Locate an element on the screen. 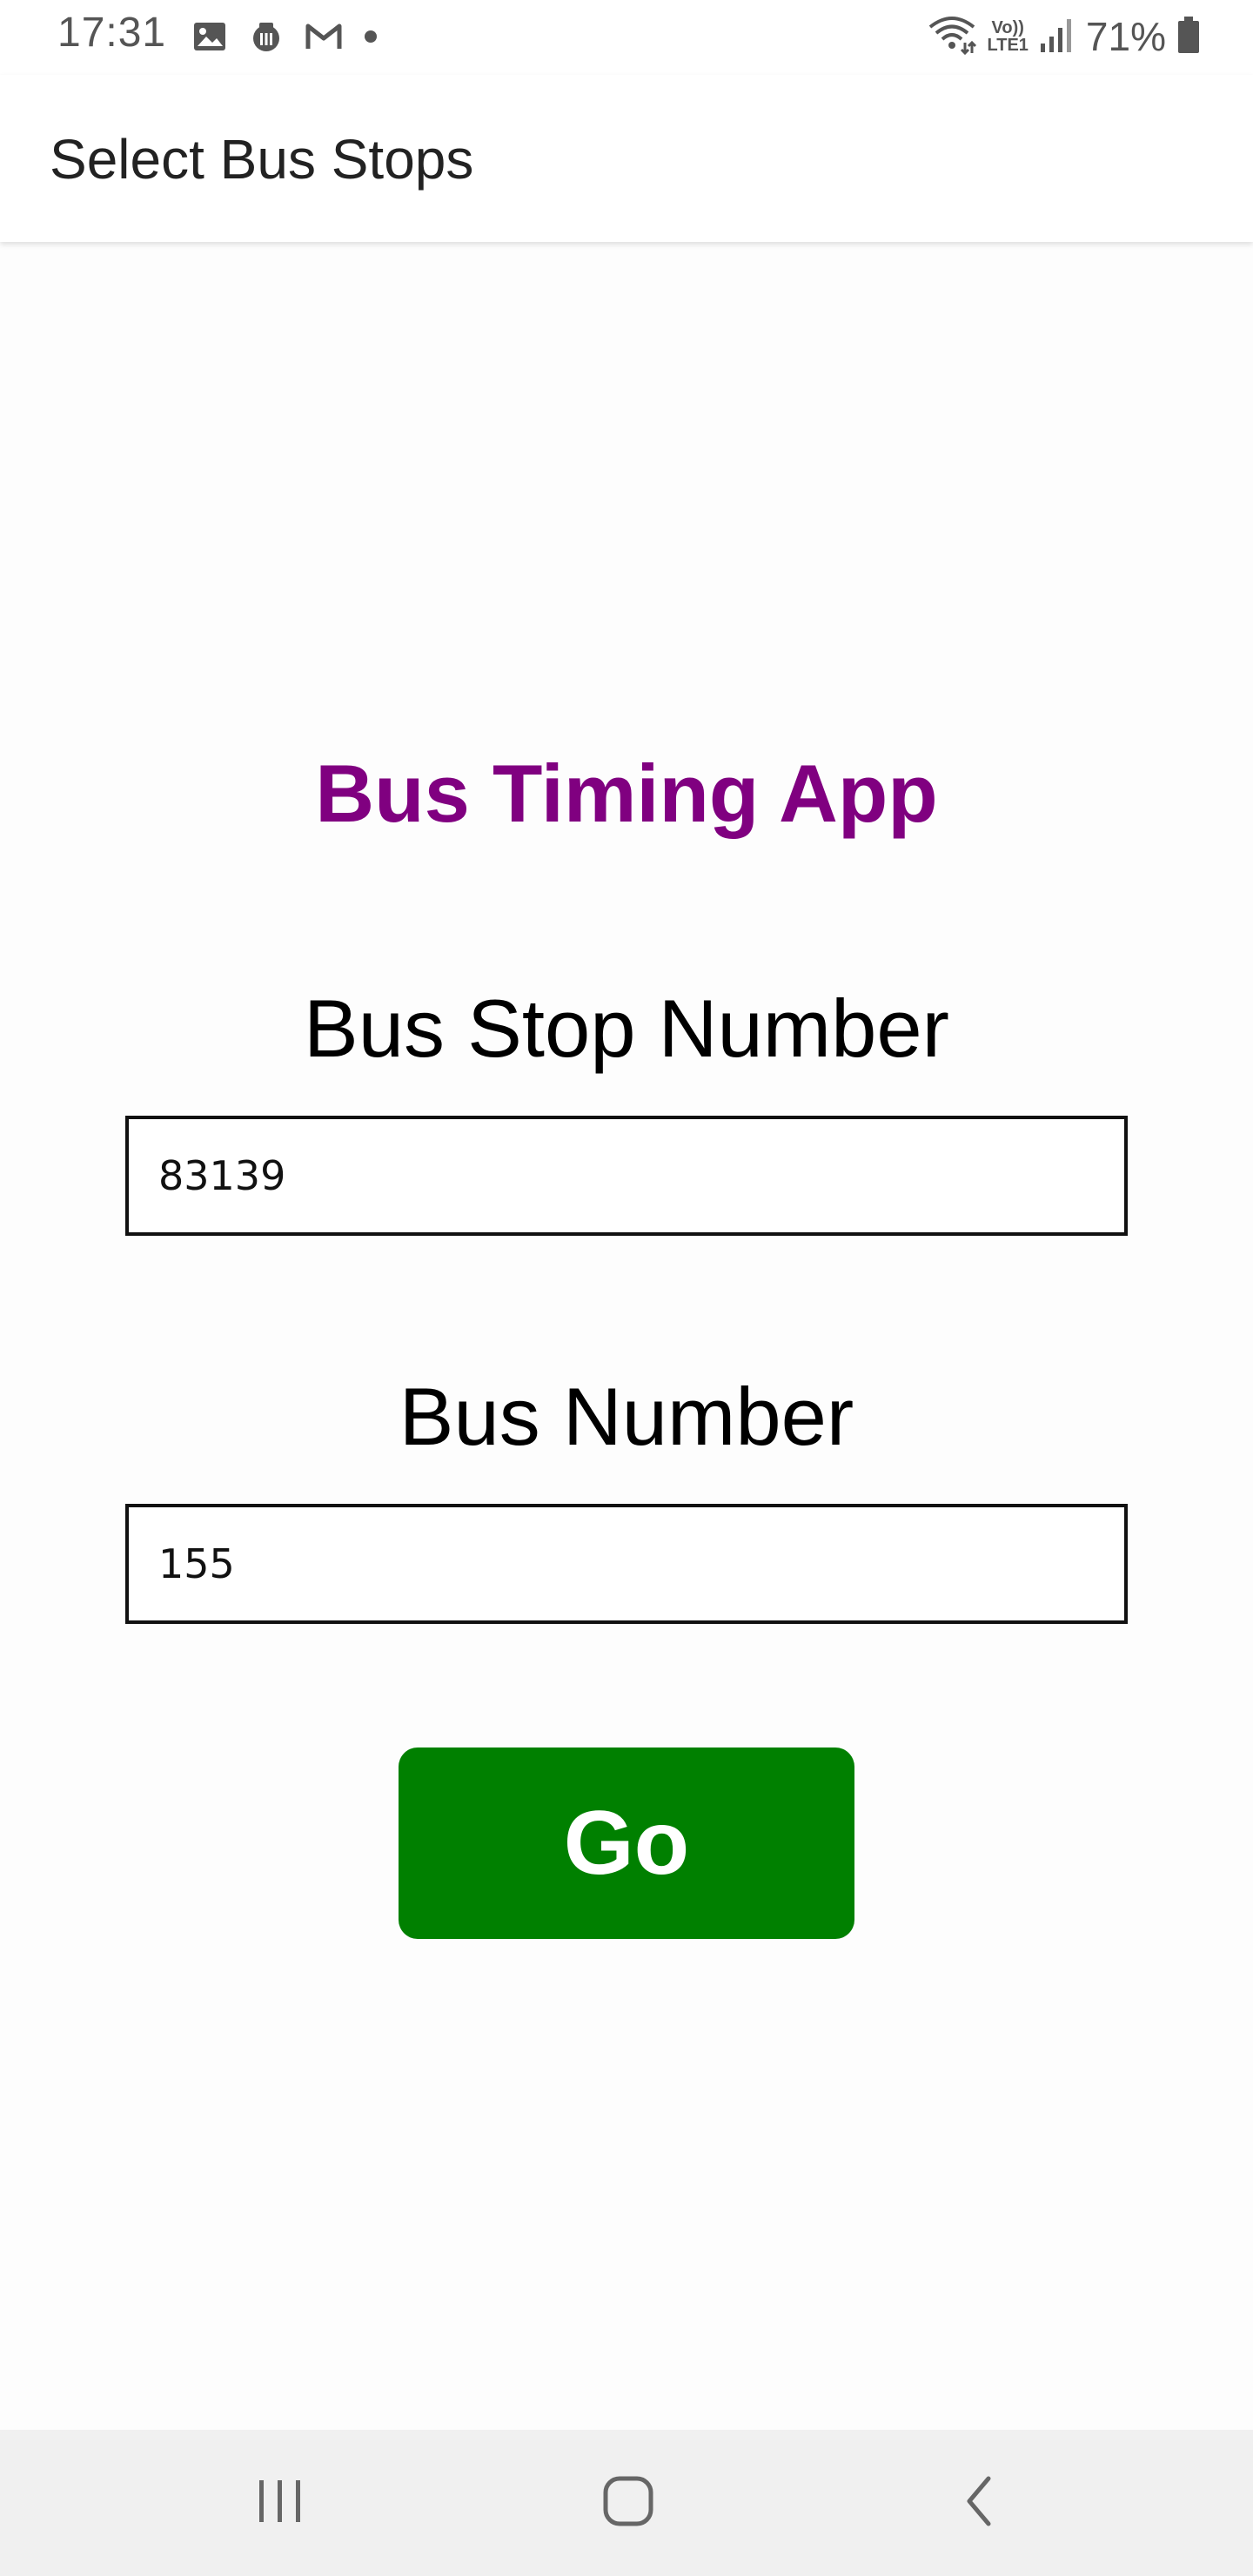  recent-apps-icon is located at coordinates (280, 2504).